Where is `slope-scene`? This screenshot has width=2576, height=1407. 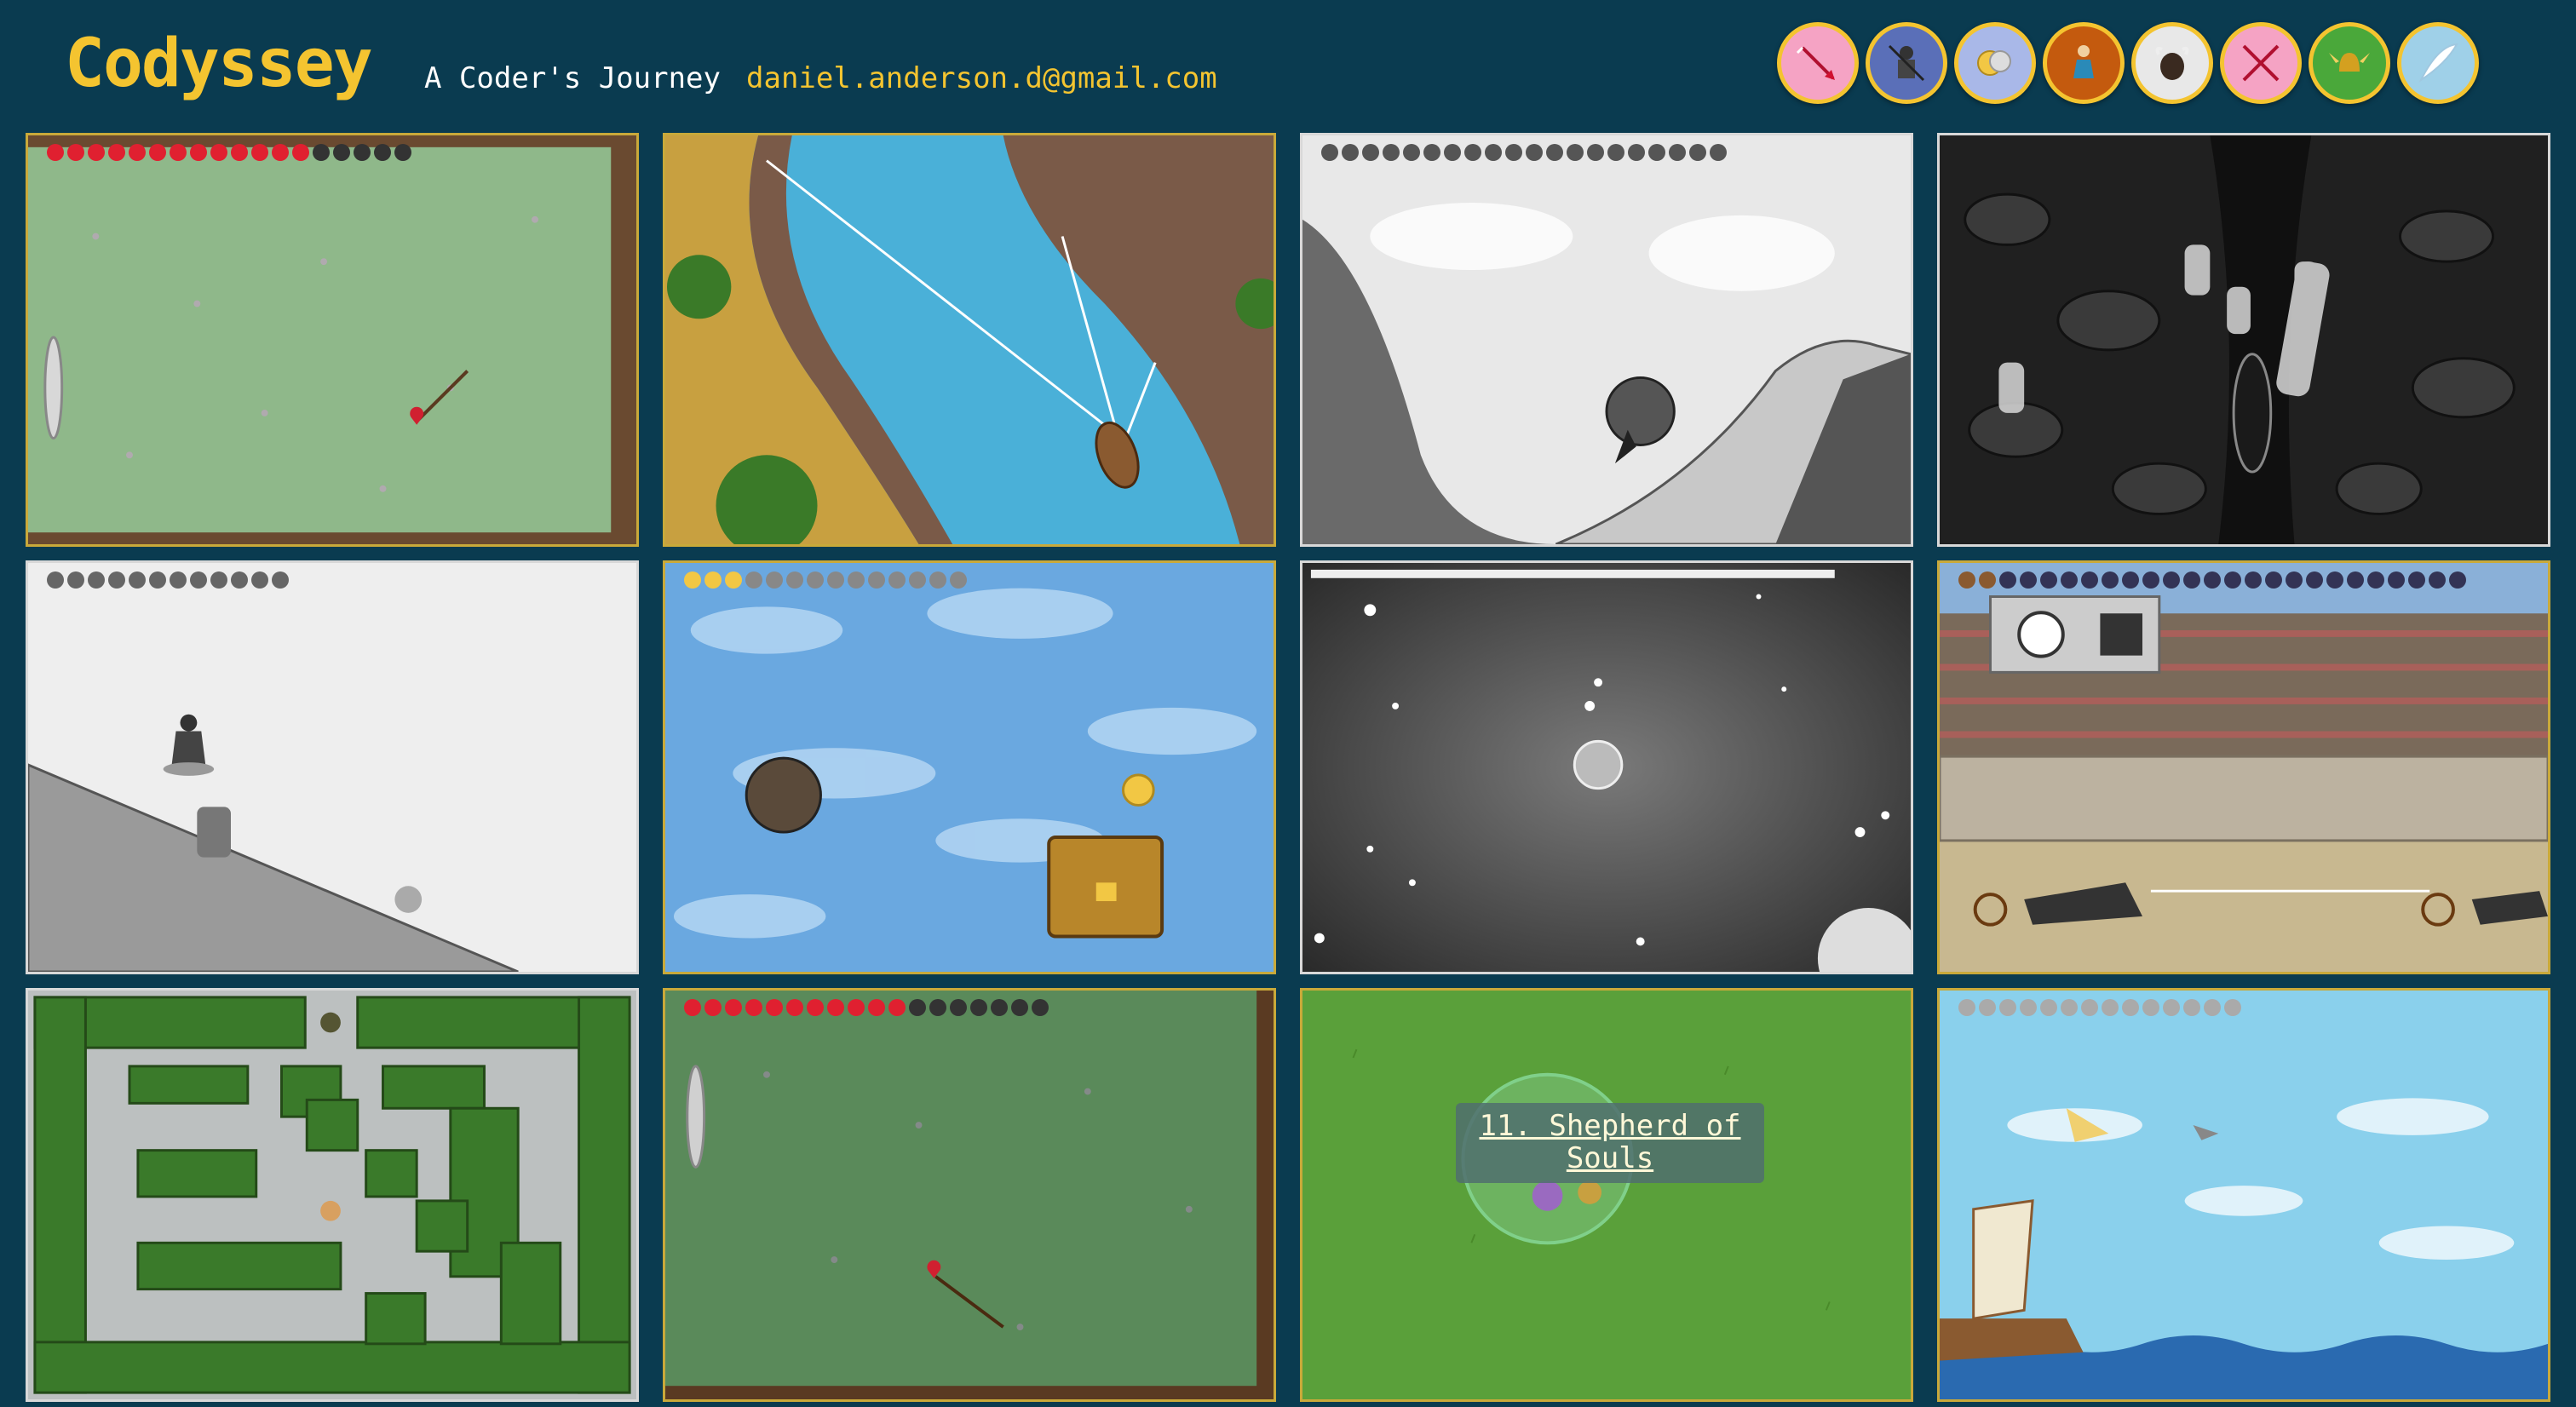 slope-scene is located at coordinates (332, 767).